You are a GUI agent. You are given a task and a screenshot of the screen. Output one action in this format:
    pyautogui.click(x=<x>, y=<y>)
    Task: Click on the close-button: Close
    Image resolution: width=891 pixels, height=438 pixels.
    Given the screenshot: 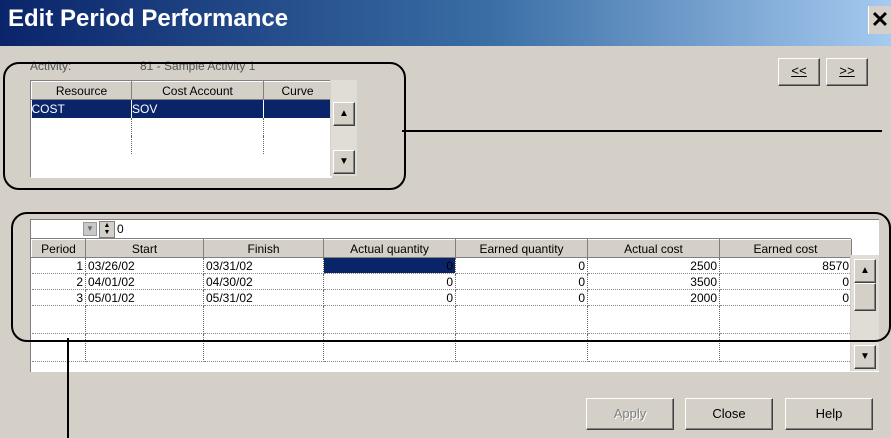 What is the action you would take?
    pyautogui.click(x=729, y=414)
    